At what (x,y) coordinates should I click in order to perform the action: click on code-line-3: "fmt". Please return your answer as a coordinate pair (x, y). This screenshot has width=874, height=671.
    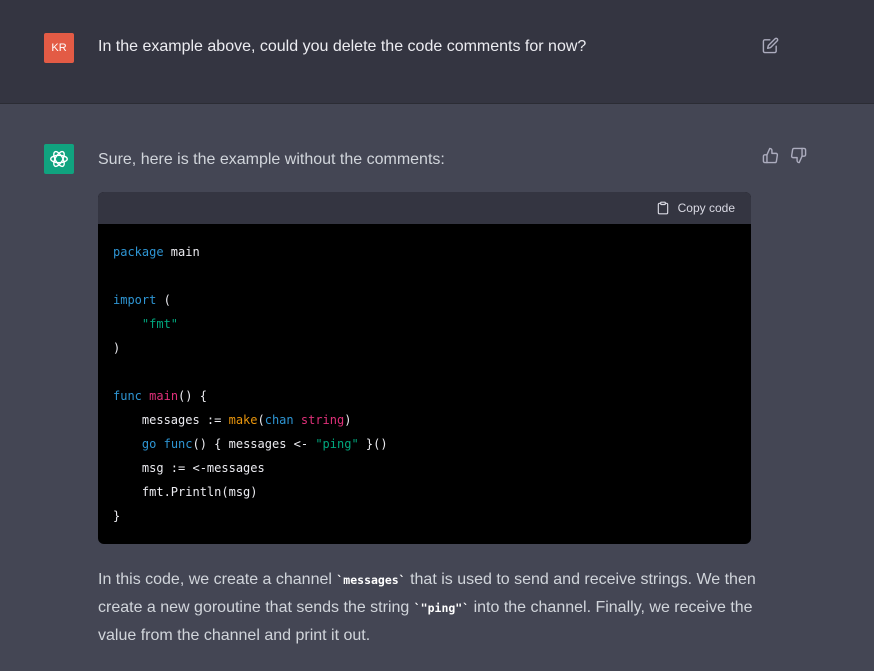
    Looking at the image, I should click on (424, 324).